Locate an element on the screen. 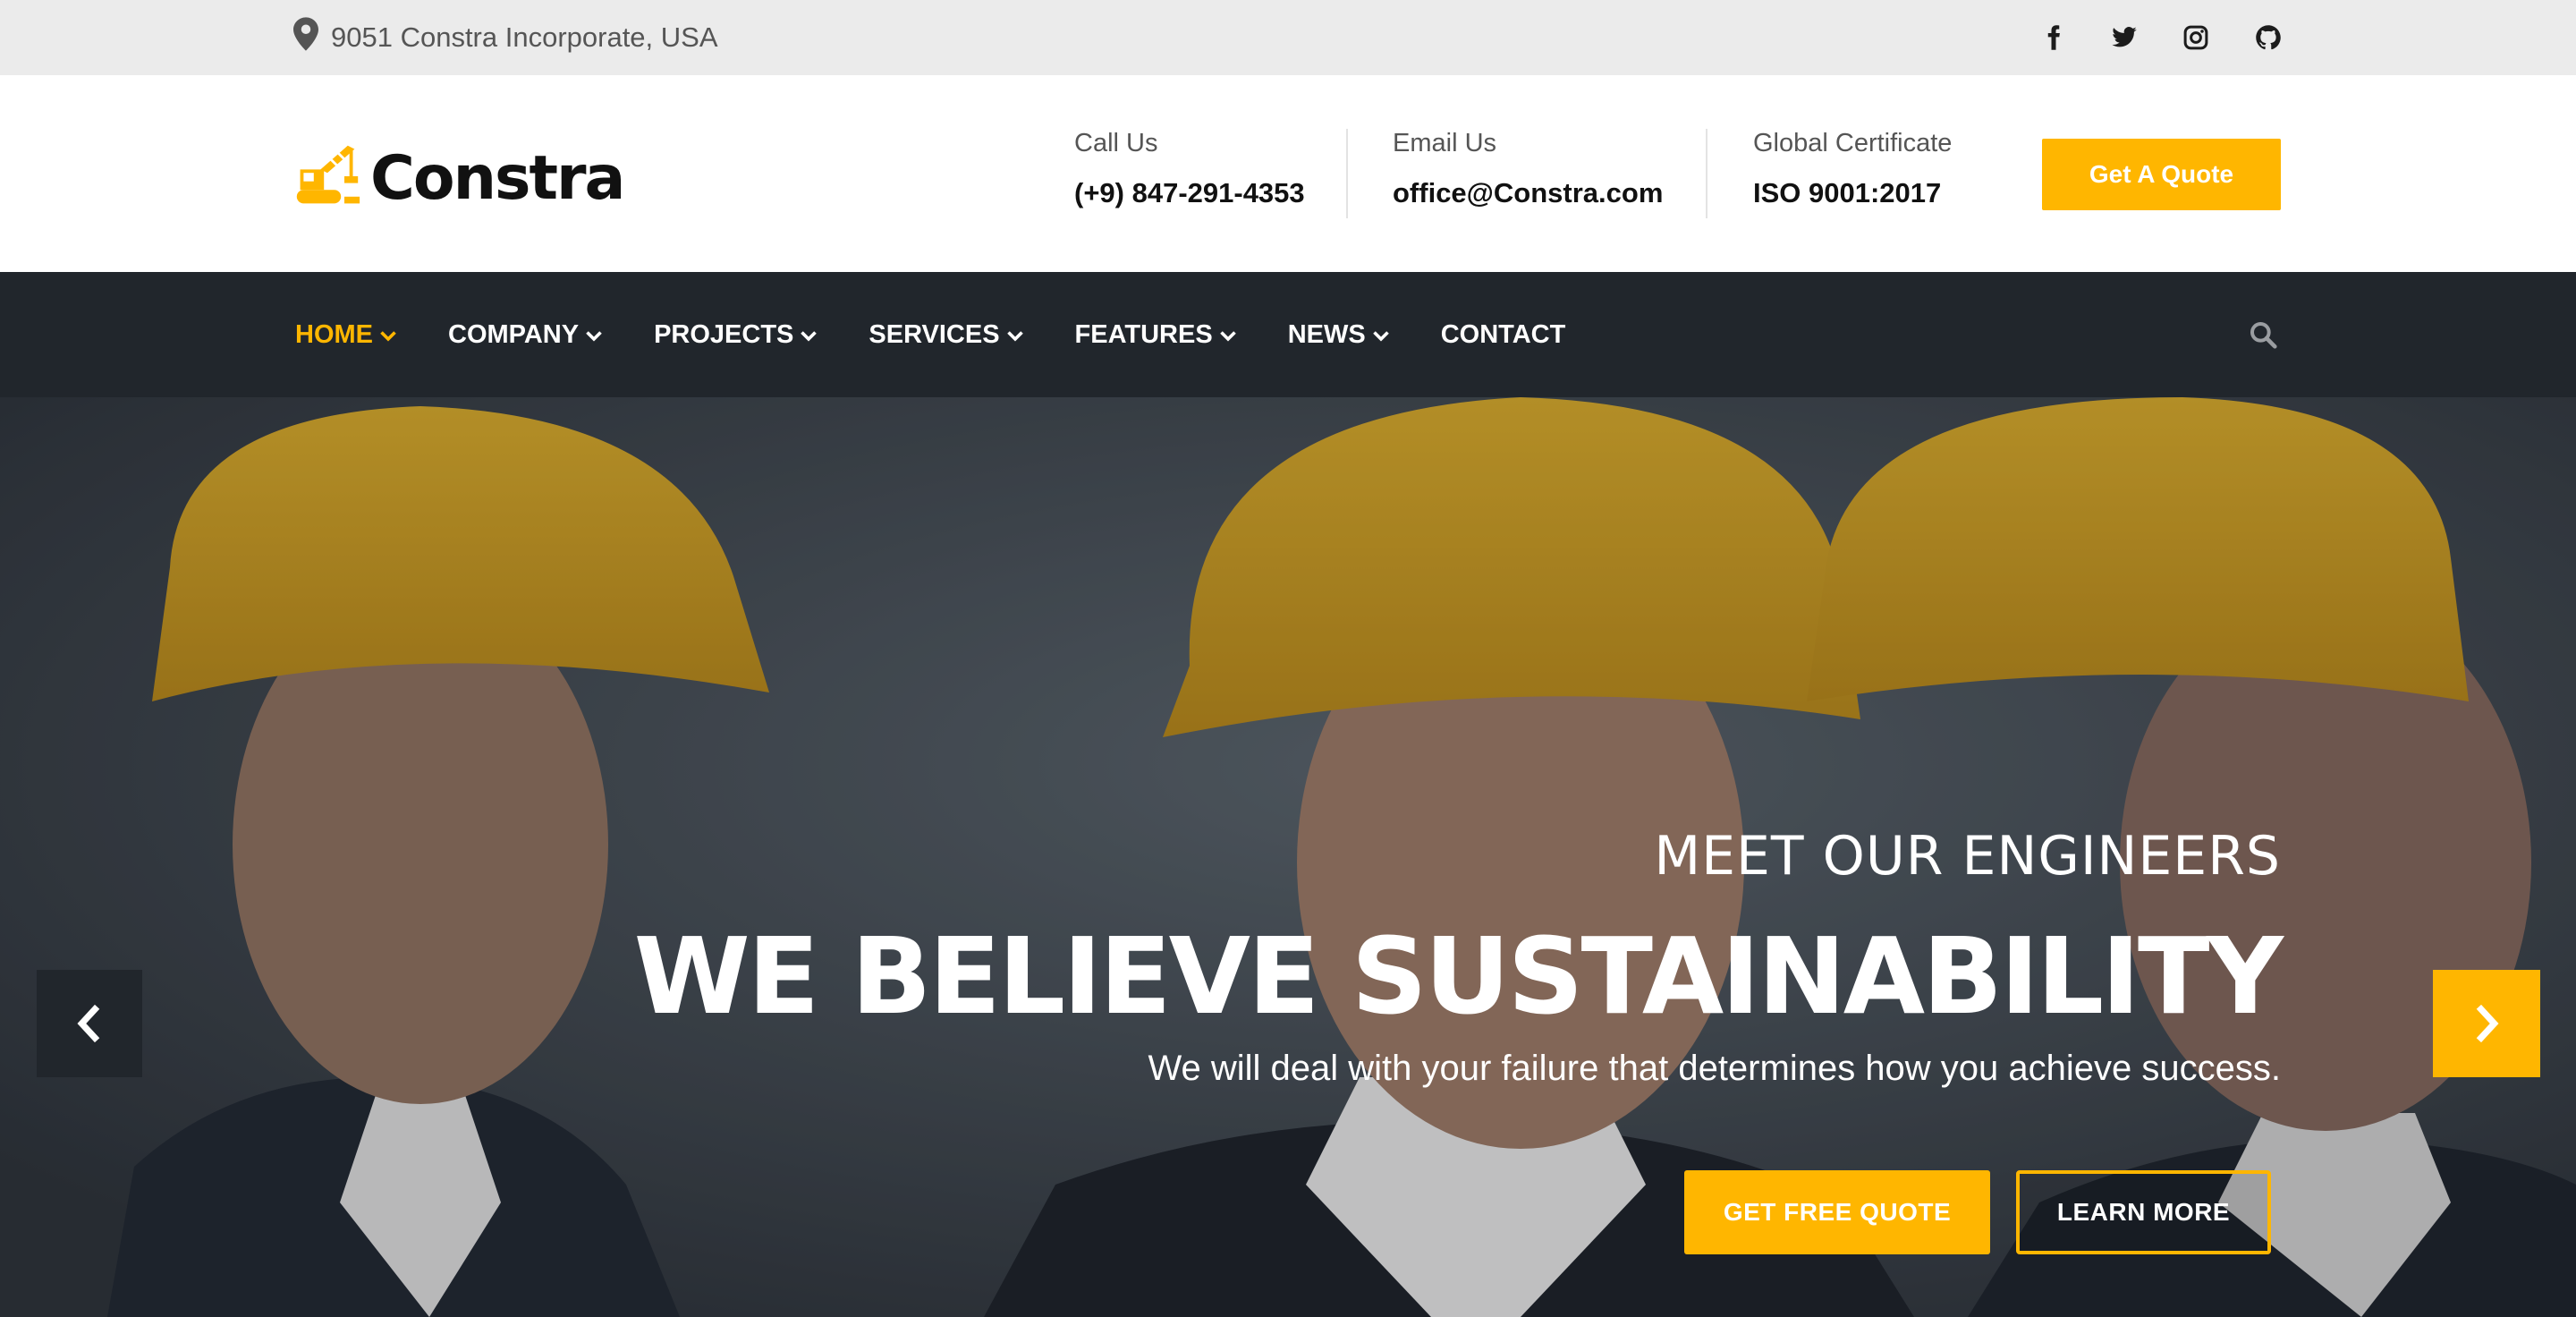 This screenshot has height=1317, width=2576. top-bar: 9051 Constra Incorporate, USA is located at coordinates (1288, 37).